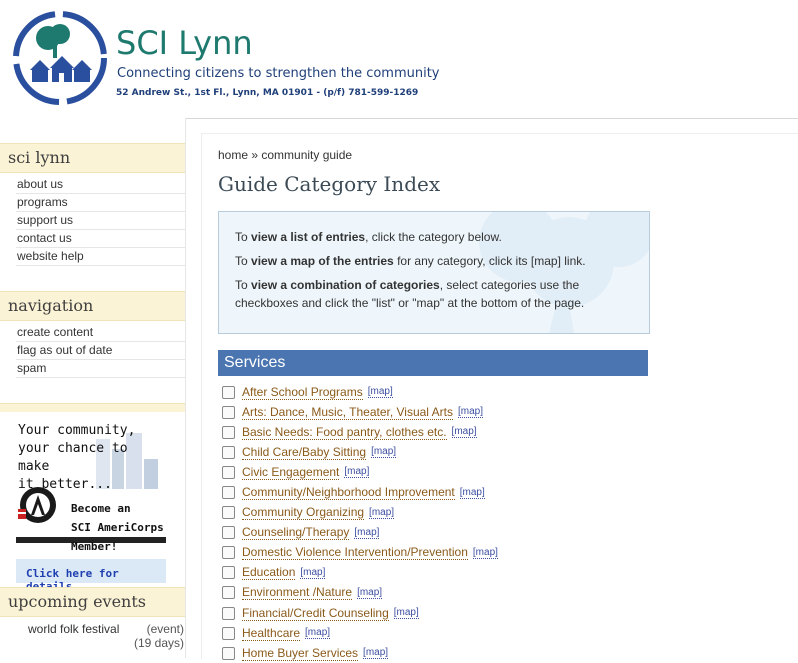 This screenshot has height=663, width=798. I want to click on info-bold: view a map of the entries, so click(322, 261).